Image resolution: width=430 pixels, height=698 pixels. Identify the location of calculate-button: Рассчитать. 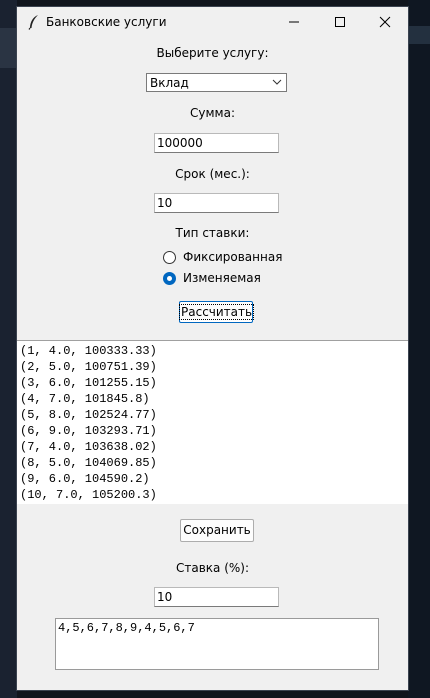
(216, 312).